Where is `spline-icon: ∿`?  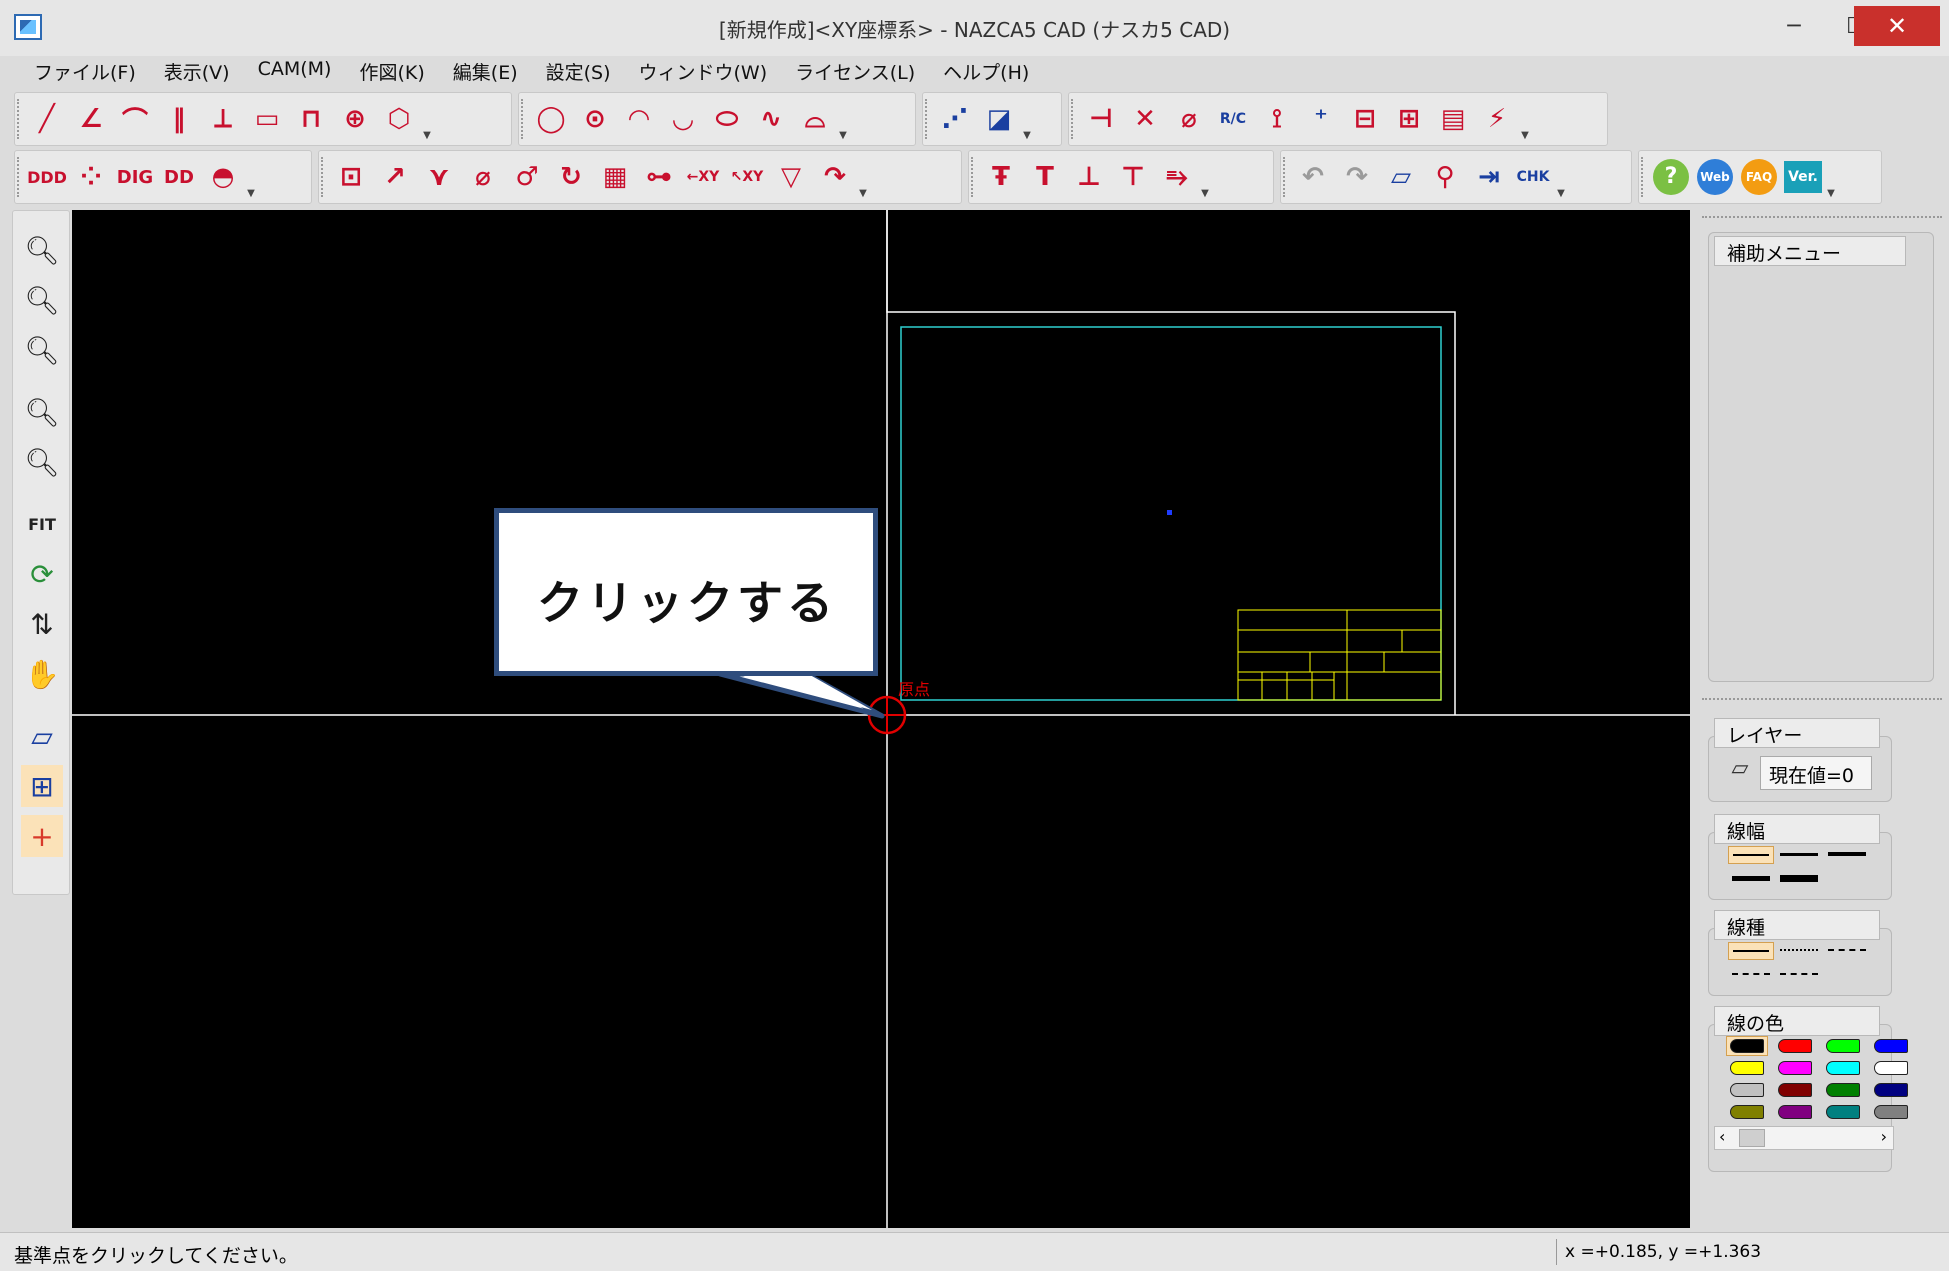
spline-icon: ∿ is located at coordinates (771, 119).